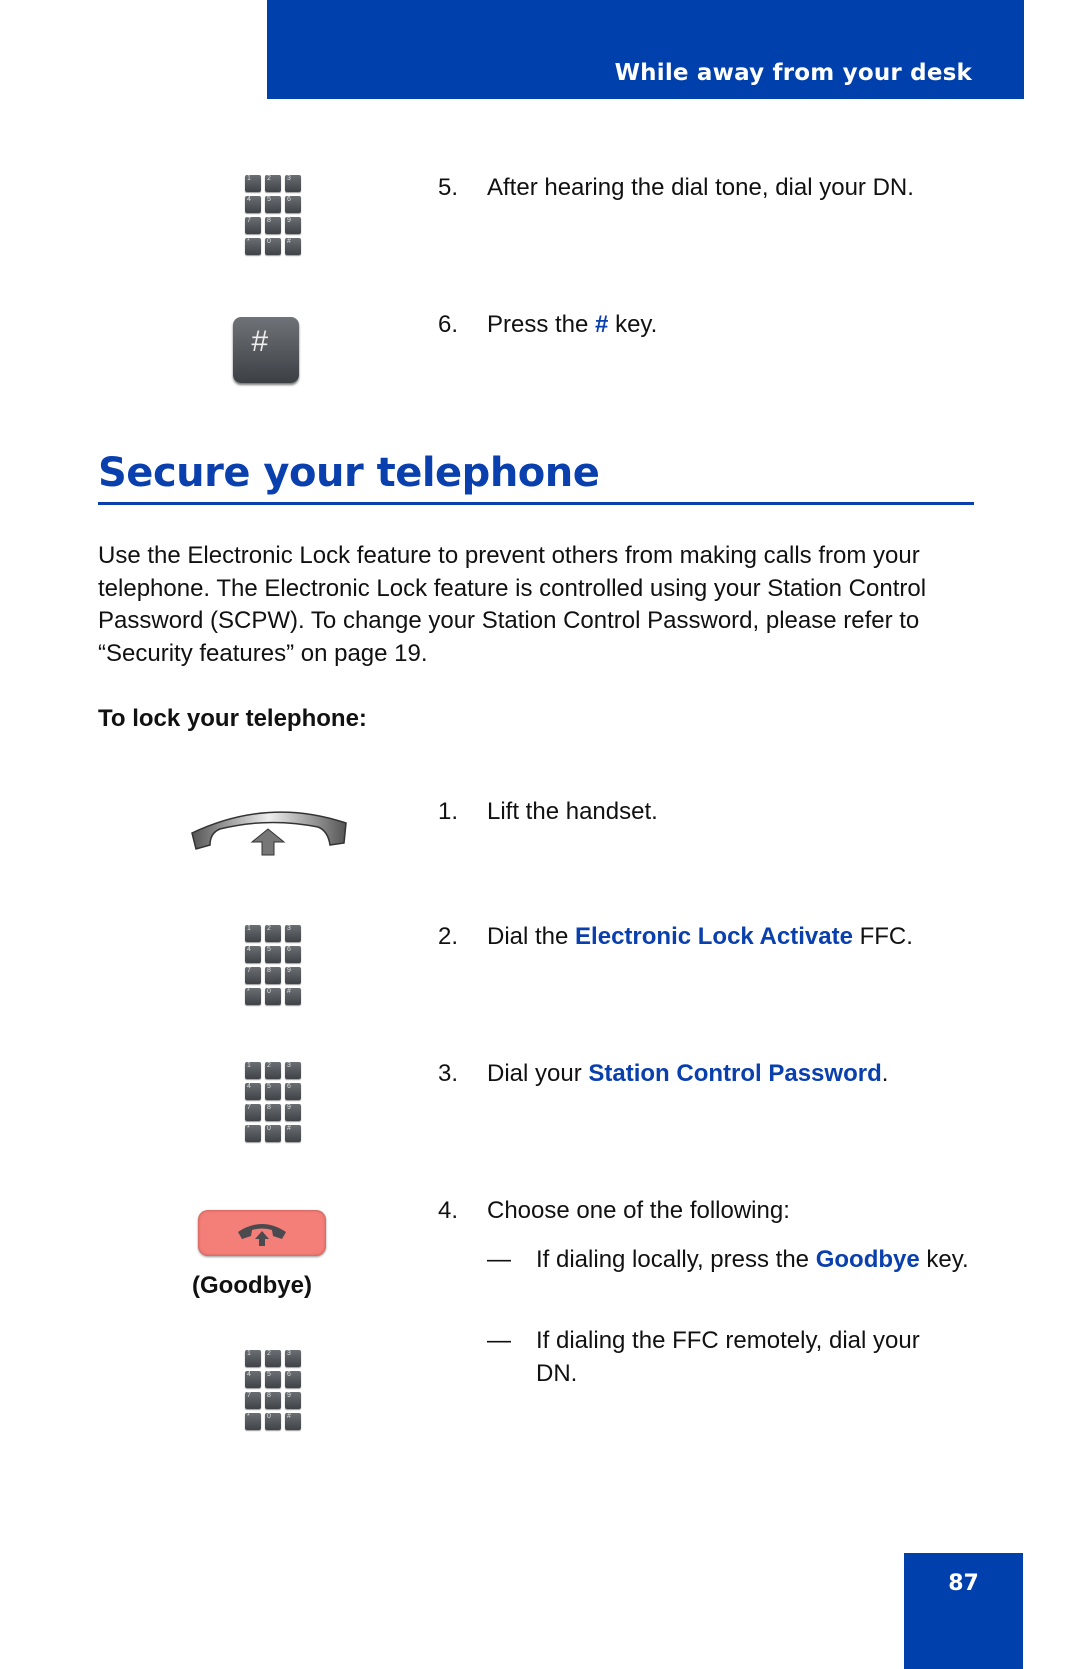 The width and height of the screenshot is (1080, 1669). What do you see at coordinates (349, 473) in the screenshot?
I see `section-heading: Secure your telephone` at bounding box center [349, 473].